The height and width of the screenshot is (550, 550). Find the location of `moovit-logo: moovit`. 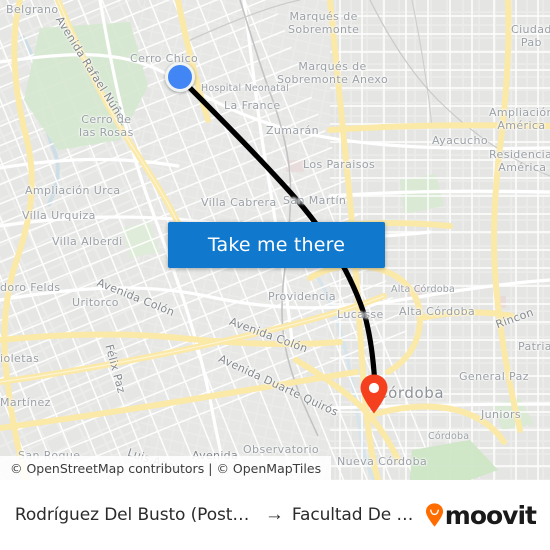

moovit-logo: moovit is located at coordinates (481, 515).